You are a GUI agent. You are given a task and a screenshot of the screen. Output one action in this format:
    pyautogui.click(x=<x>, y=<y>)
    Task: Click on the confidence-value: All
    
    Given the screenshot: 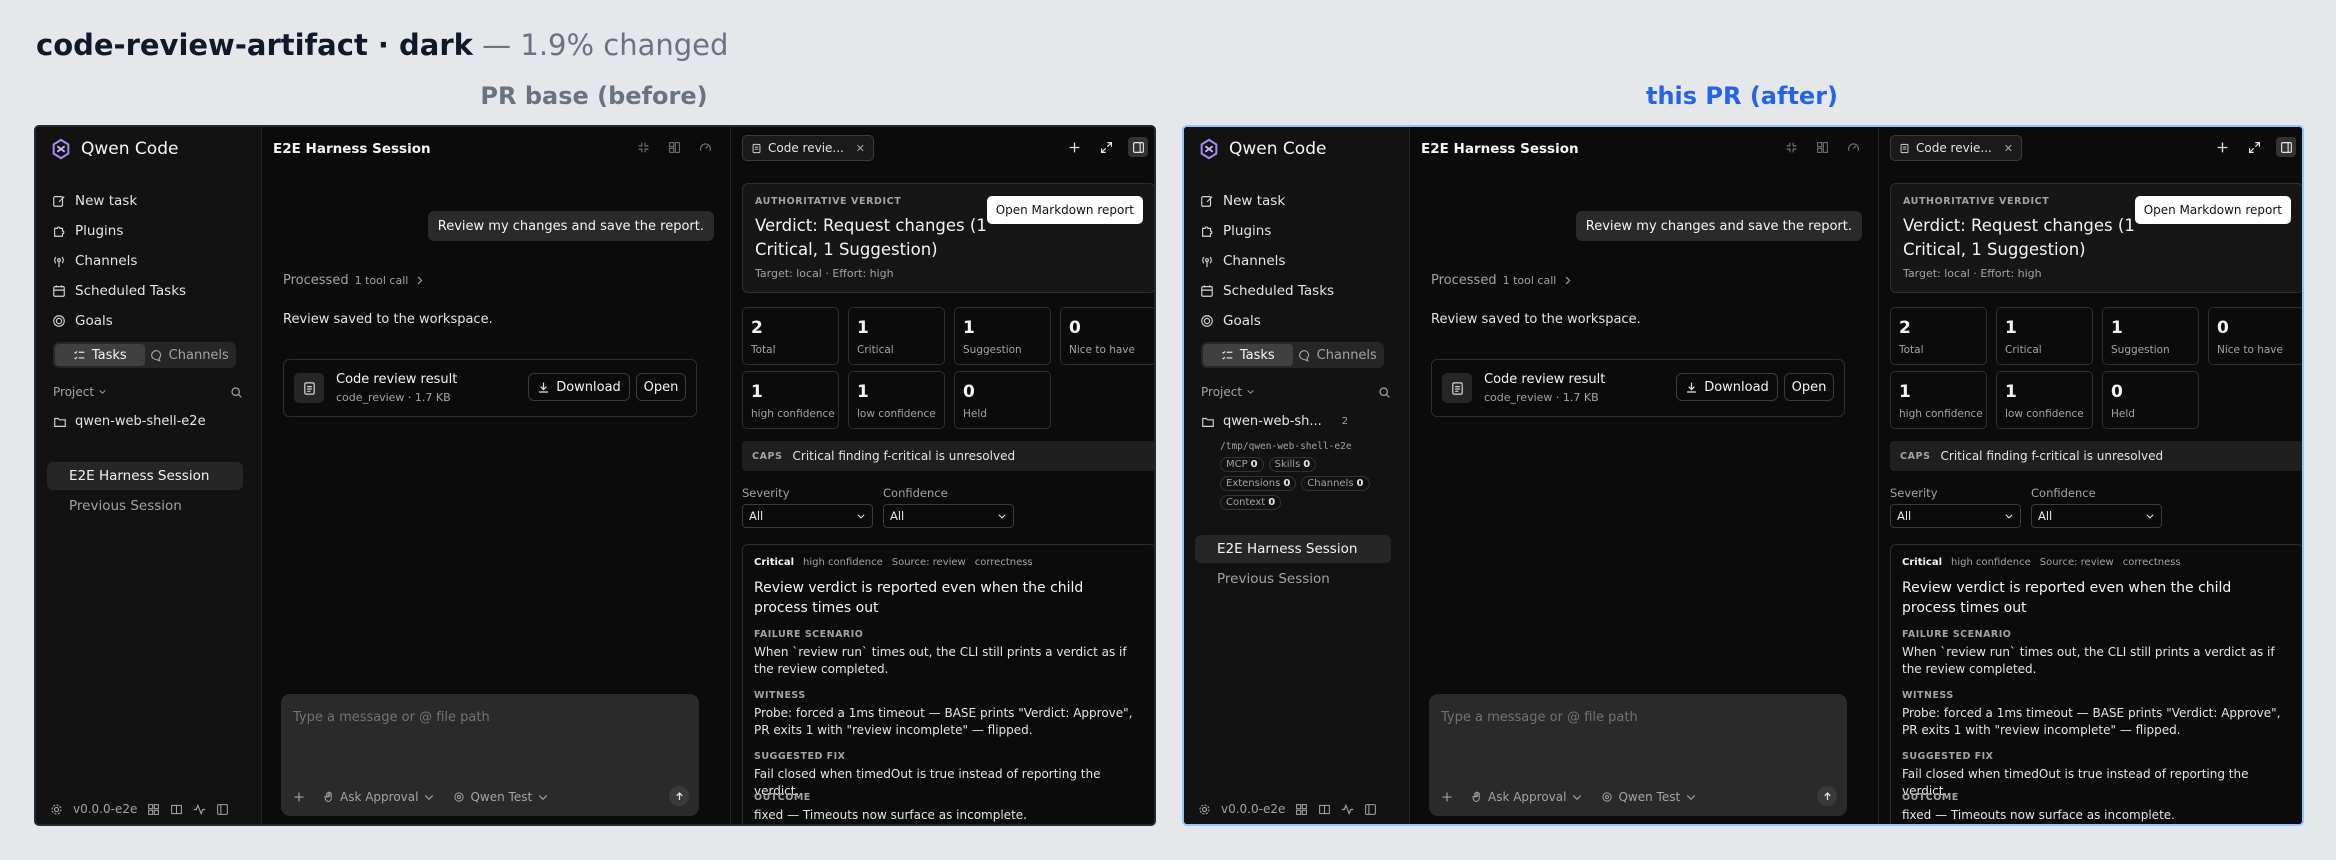 What is the action you would take?
    pyautogui.click(x=2045, y=516)
    